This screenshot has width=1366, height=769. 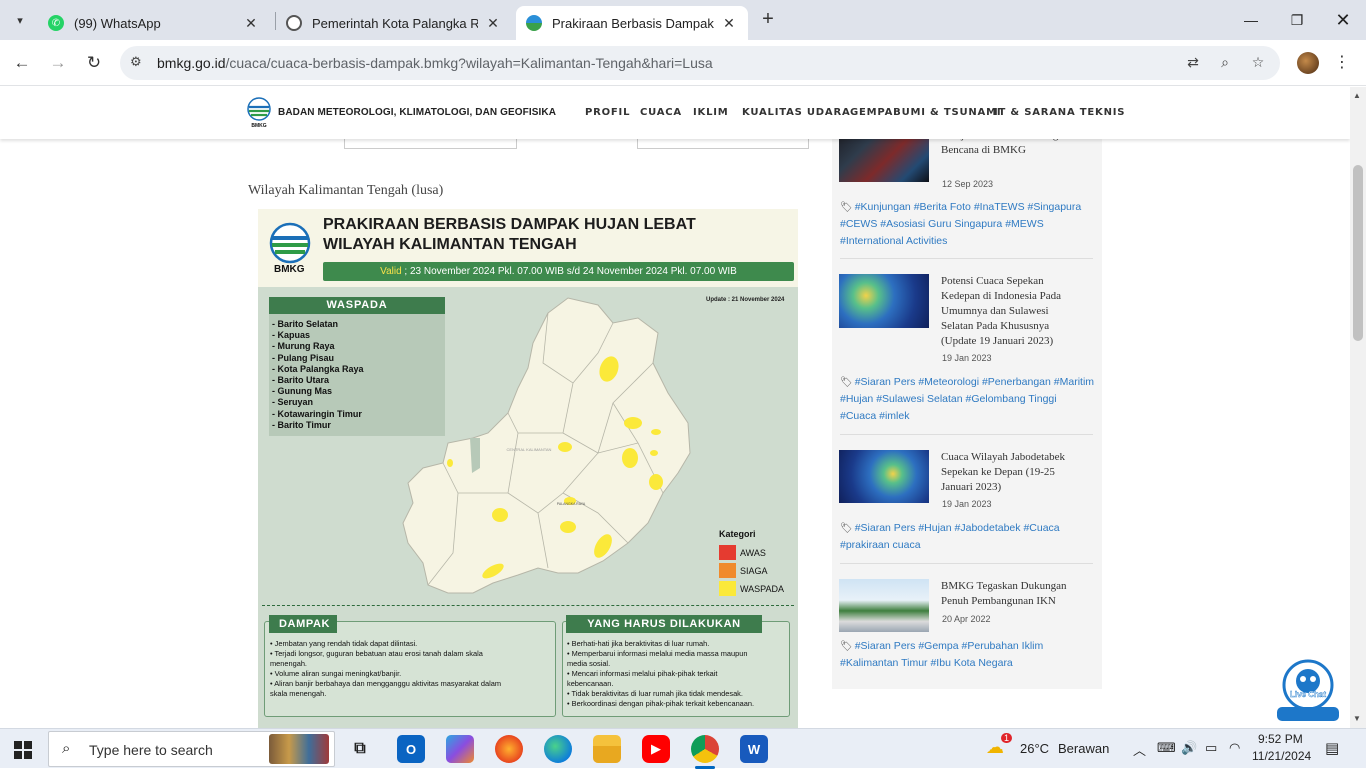 I want to click on reload-button: ↻, so click(x=94, y=63).